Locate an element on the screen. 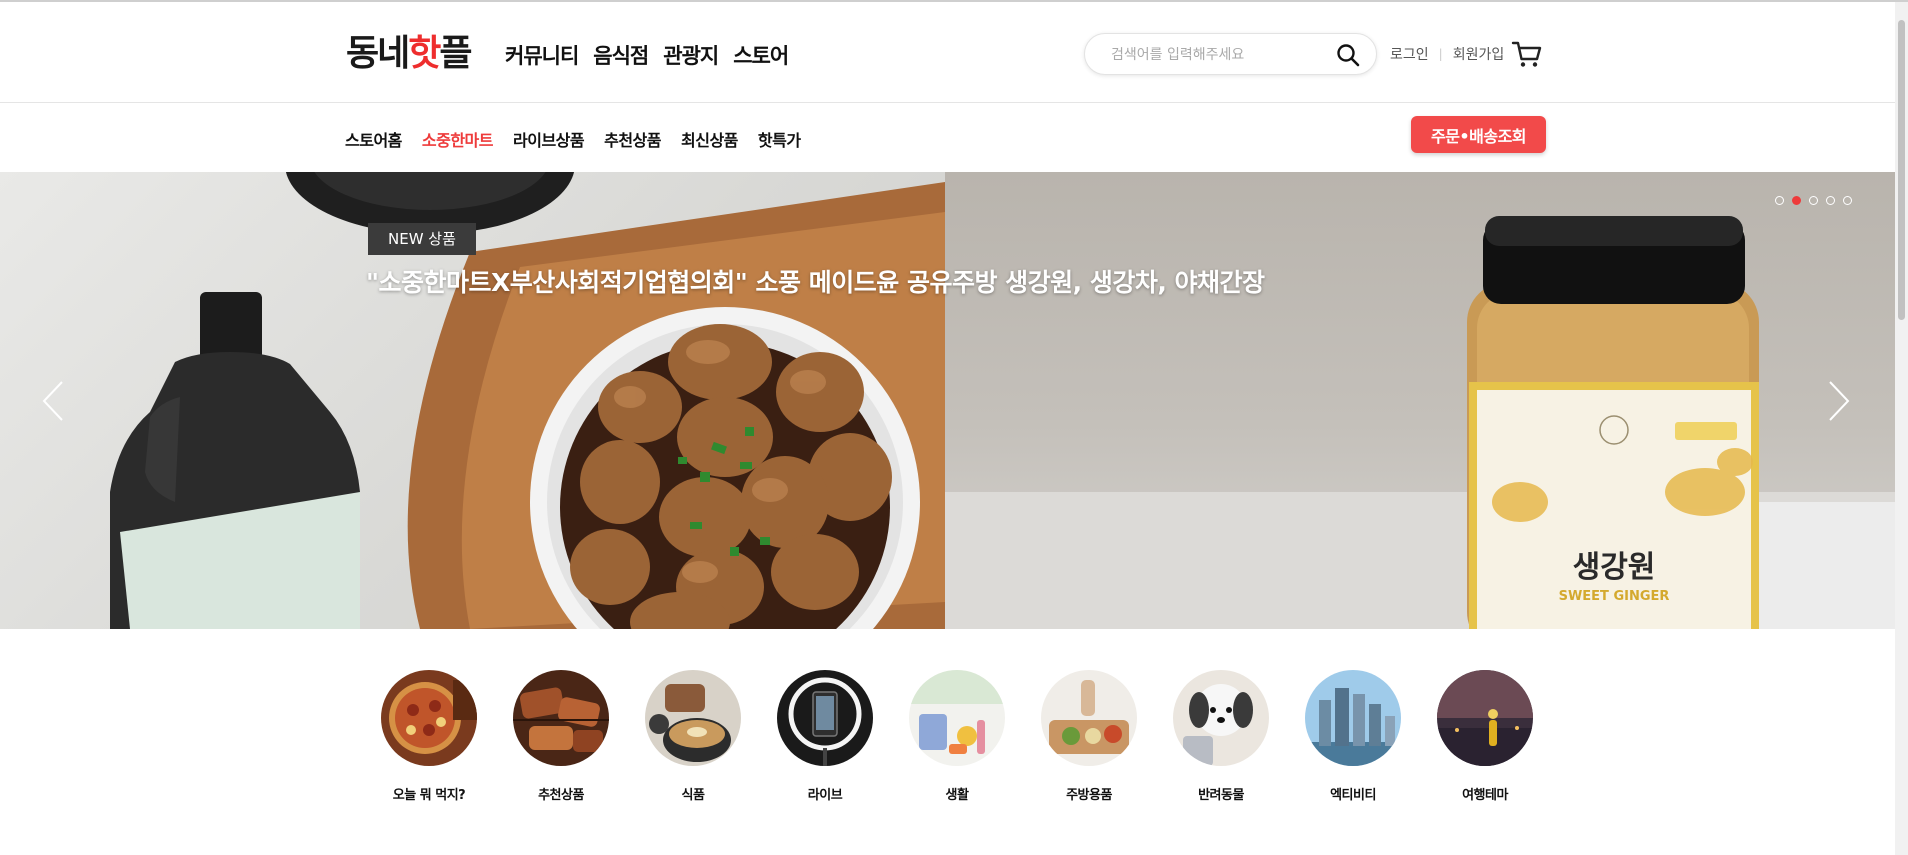 The image size is (1908, 855). category-label: 여행테마 is located at coordinates (1485, 795).